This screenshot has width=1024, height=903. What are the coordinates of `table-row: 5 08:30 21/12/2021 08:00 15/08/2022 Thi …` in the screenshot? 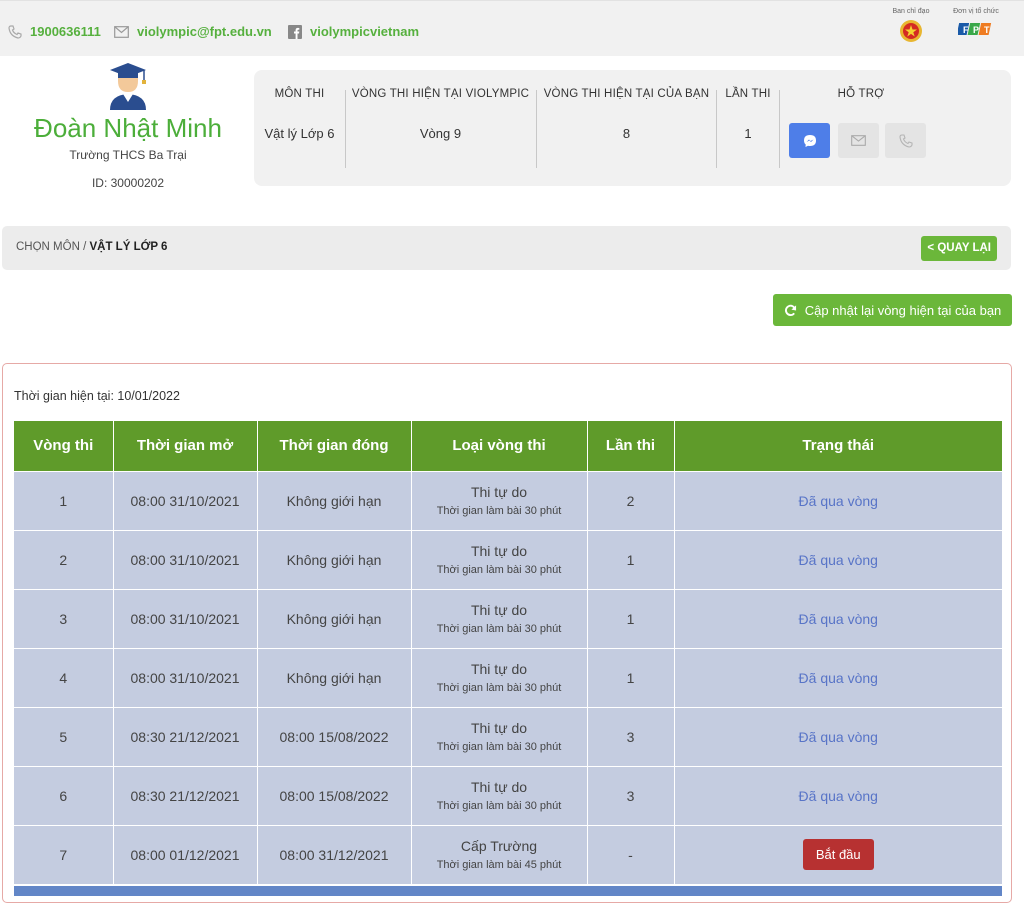 It's located at (508, 736).